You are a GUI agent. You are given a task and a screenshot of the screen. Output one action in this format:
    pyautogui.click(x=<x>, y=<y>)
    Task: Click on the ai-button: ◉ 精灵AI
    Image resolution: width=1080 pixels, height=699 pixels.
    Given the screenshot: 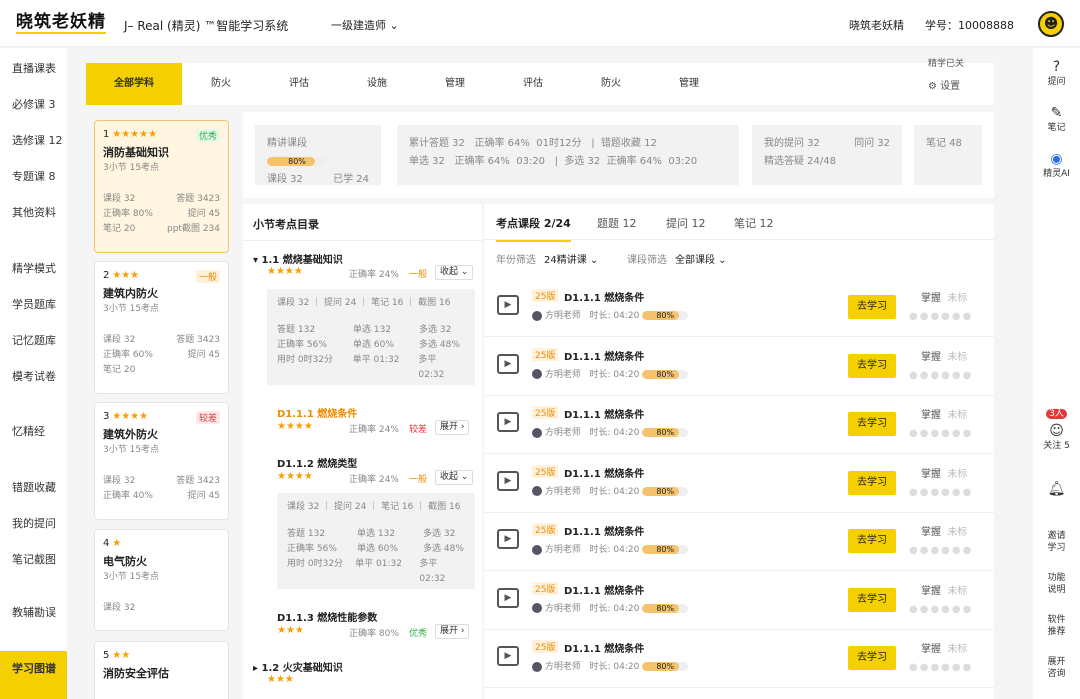 What is the action you would take?
    pyautogui.click(x=1056, y=165)
    